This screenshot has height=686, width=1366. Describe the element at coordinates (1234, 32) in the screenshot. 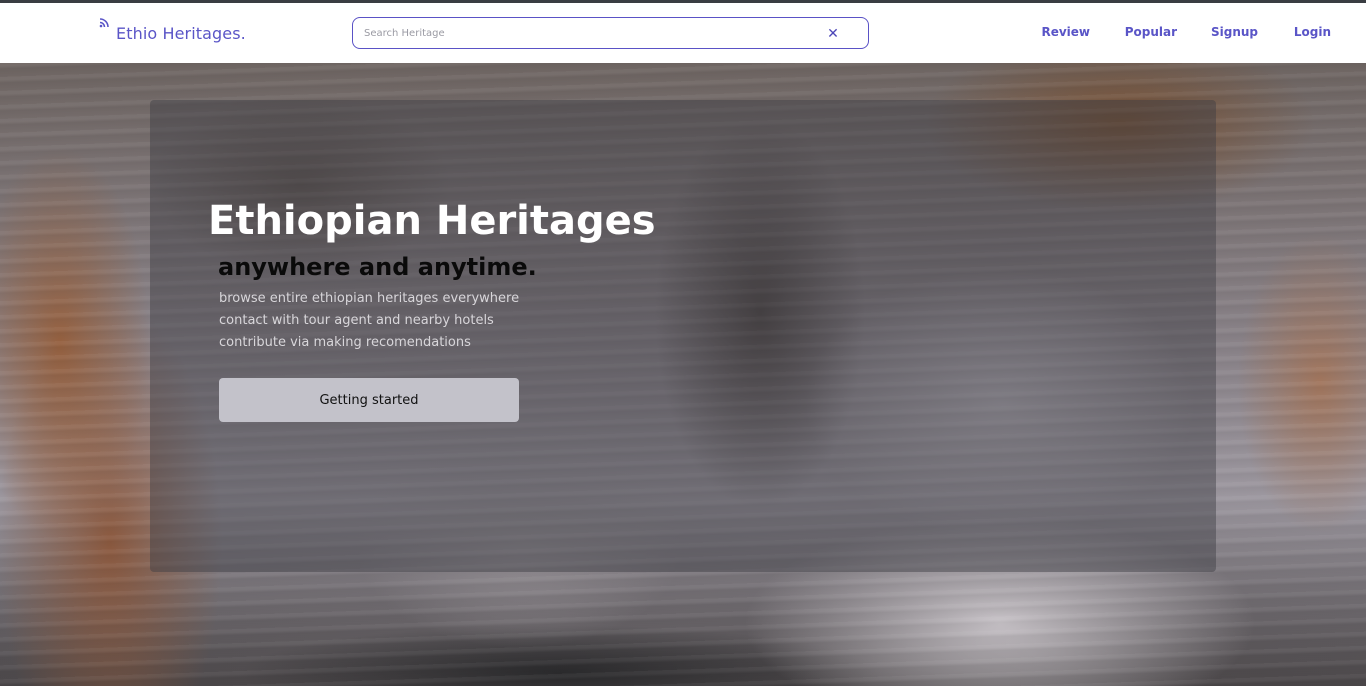

I see `nav-link-signup: Signup` at that location.